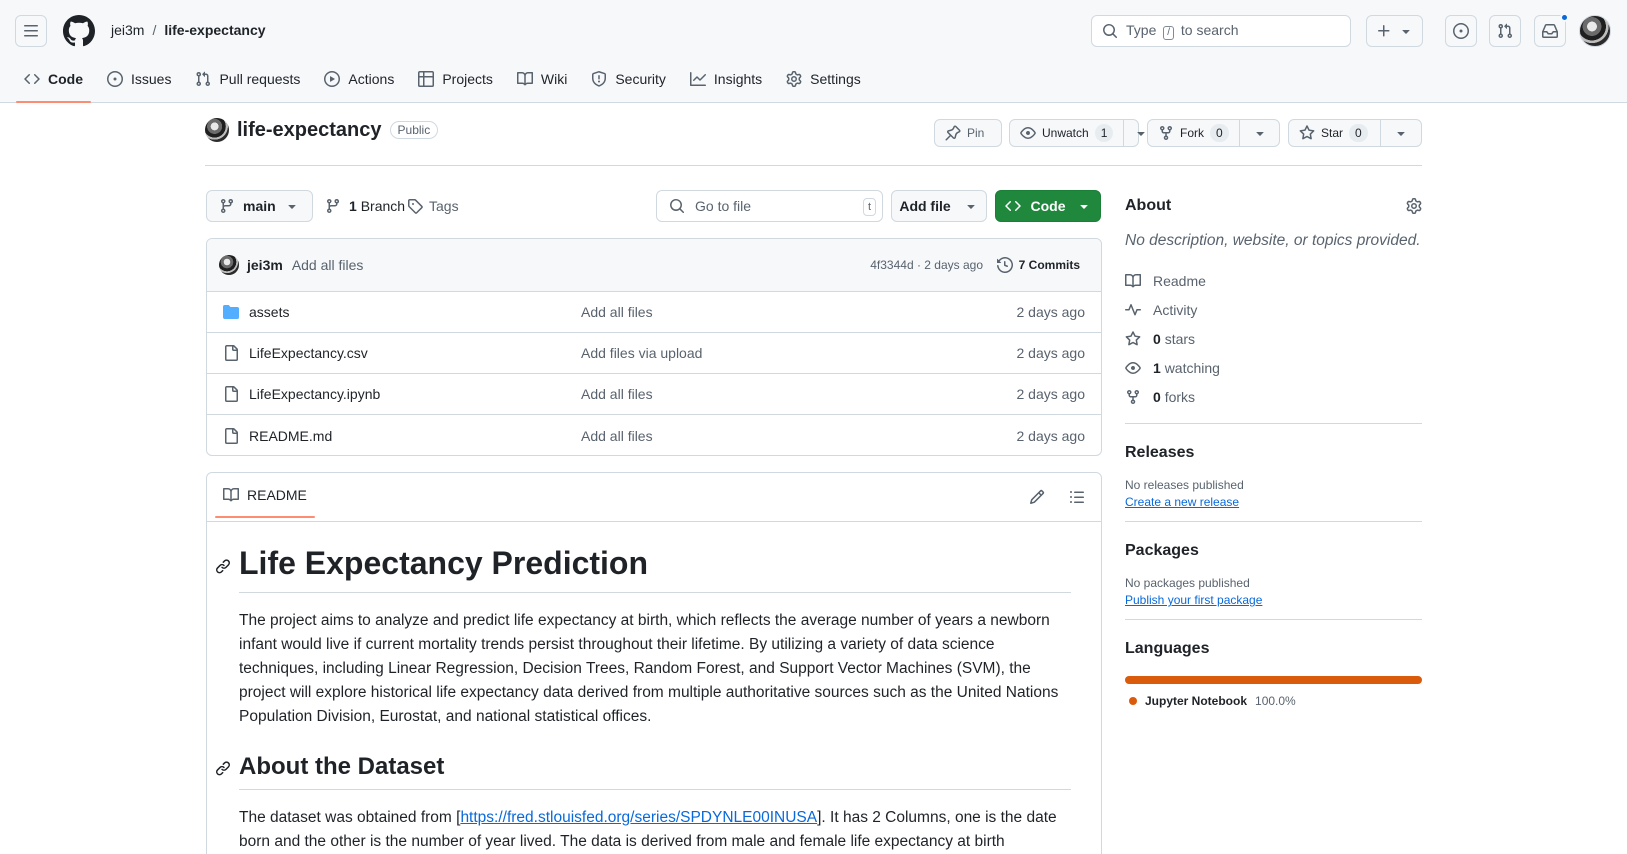 This screenshot has width=1627, height=854. What do you see at coordinates (328, 265) in the screenshot?
I see `commit-message: Add all files` at bounding box center [328, 265].